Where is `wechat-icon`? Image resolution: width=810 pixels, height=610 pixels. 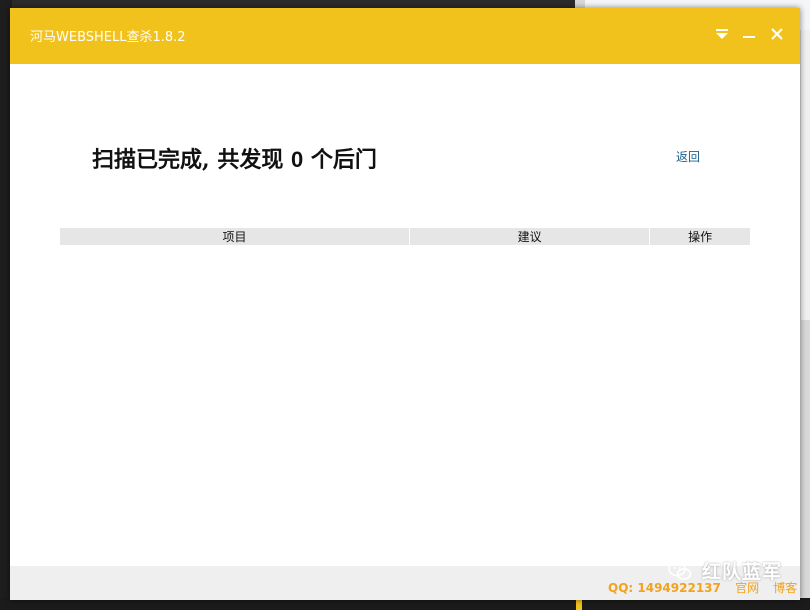
wechat-icon is located at coordinates (680, 571).